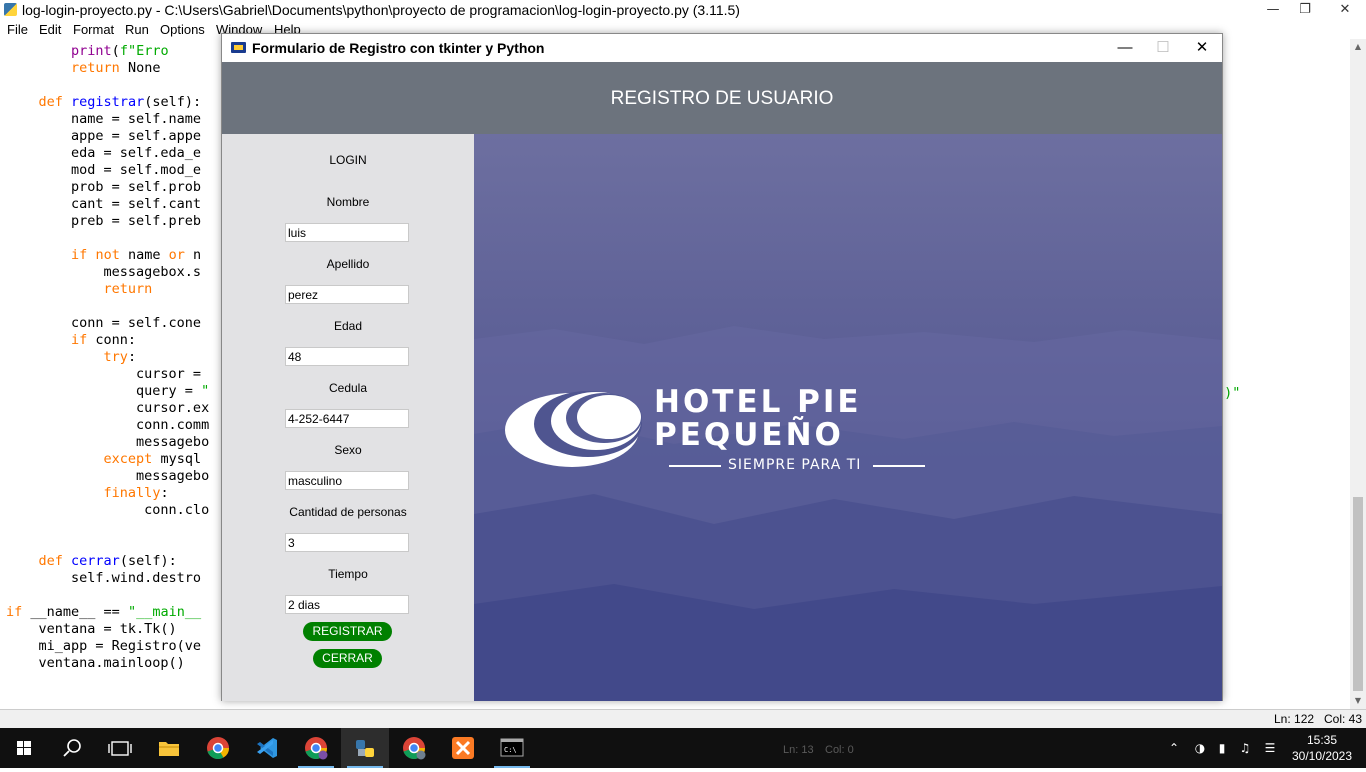 The image size is (1366, 772). What do you see at coordinates (795, 465) in the screenshot?
I see `logo-tagline: SIEMPRE PARA TI` at bounding box center [795, 465].